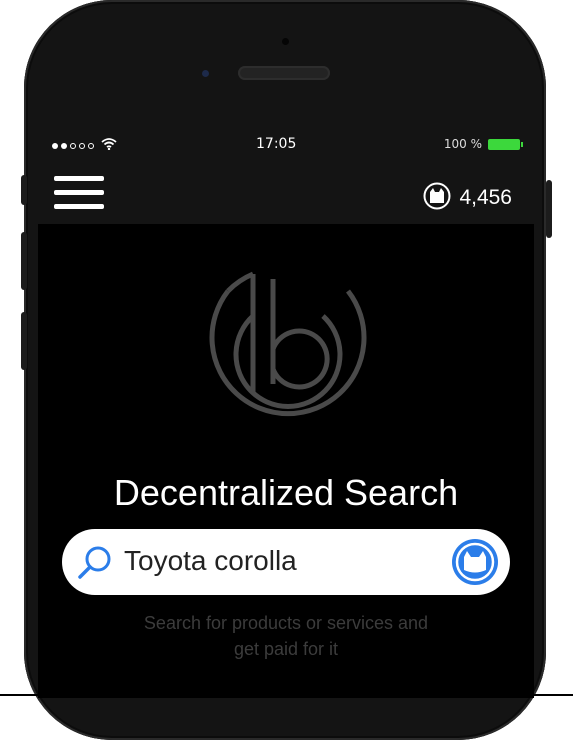 The width and height of the screenshot is (573, 740). Describe the element at coordinates (505, 144) in the screenshot. I see `battery-icon` at that location.